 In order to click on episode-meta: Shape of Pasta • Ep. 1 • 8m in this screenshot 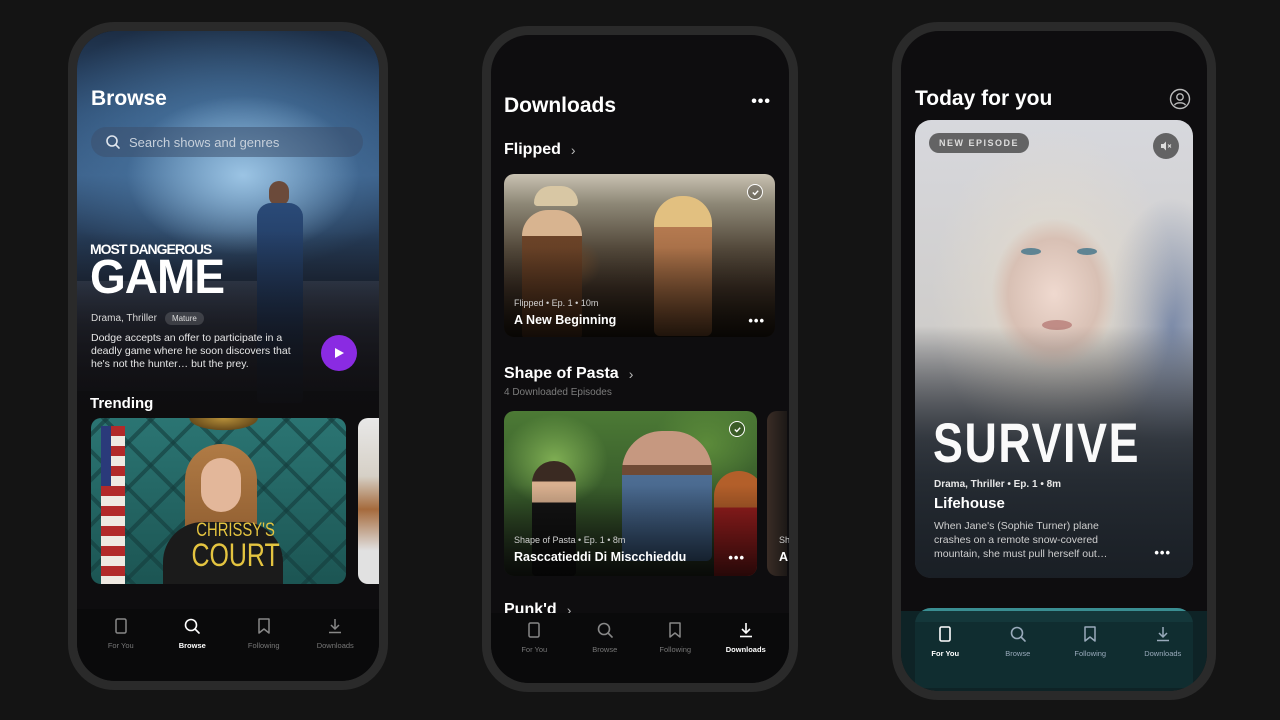, I will do `click(570, 540)`.